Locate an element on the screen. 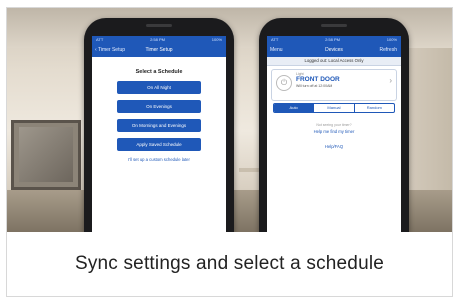 The width and height of the screenshot is (459, 303). window-glass is located at coordinates (46, 154).